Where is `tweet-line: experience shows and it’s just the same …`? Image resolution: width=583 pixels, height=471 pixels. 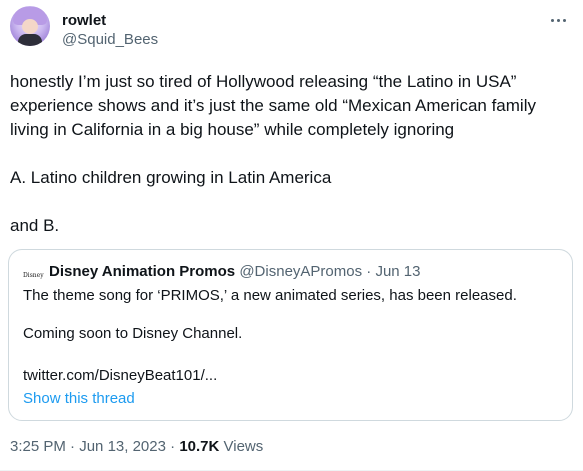 tweet-line: experience shows and it’s just the same … is located at coordinates (273, 105).